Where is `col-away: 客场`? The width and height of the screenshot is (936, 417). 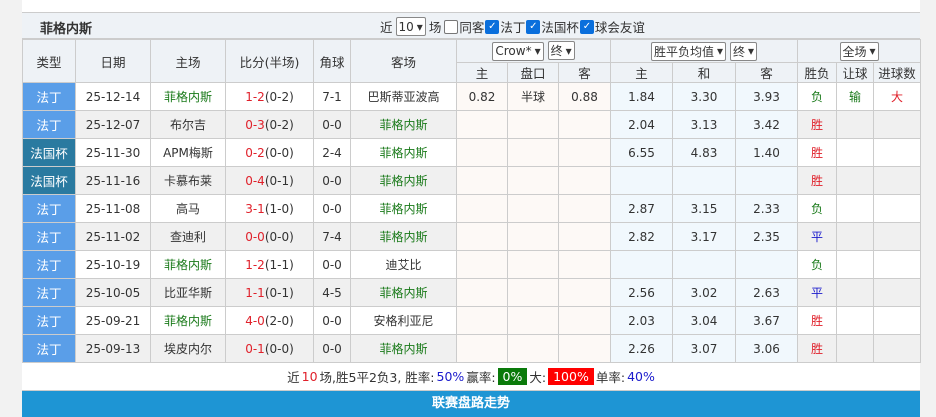
col-away: 客场 is located at coordinates (403, 61).